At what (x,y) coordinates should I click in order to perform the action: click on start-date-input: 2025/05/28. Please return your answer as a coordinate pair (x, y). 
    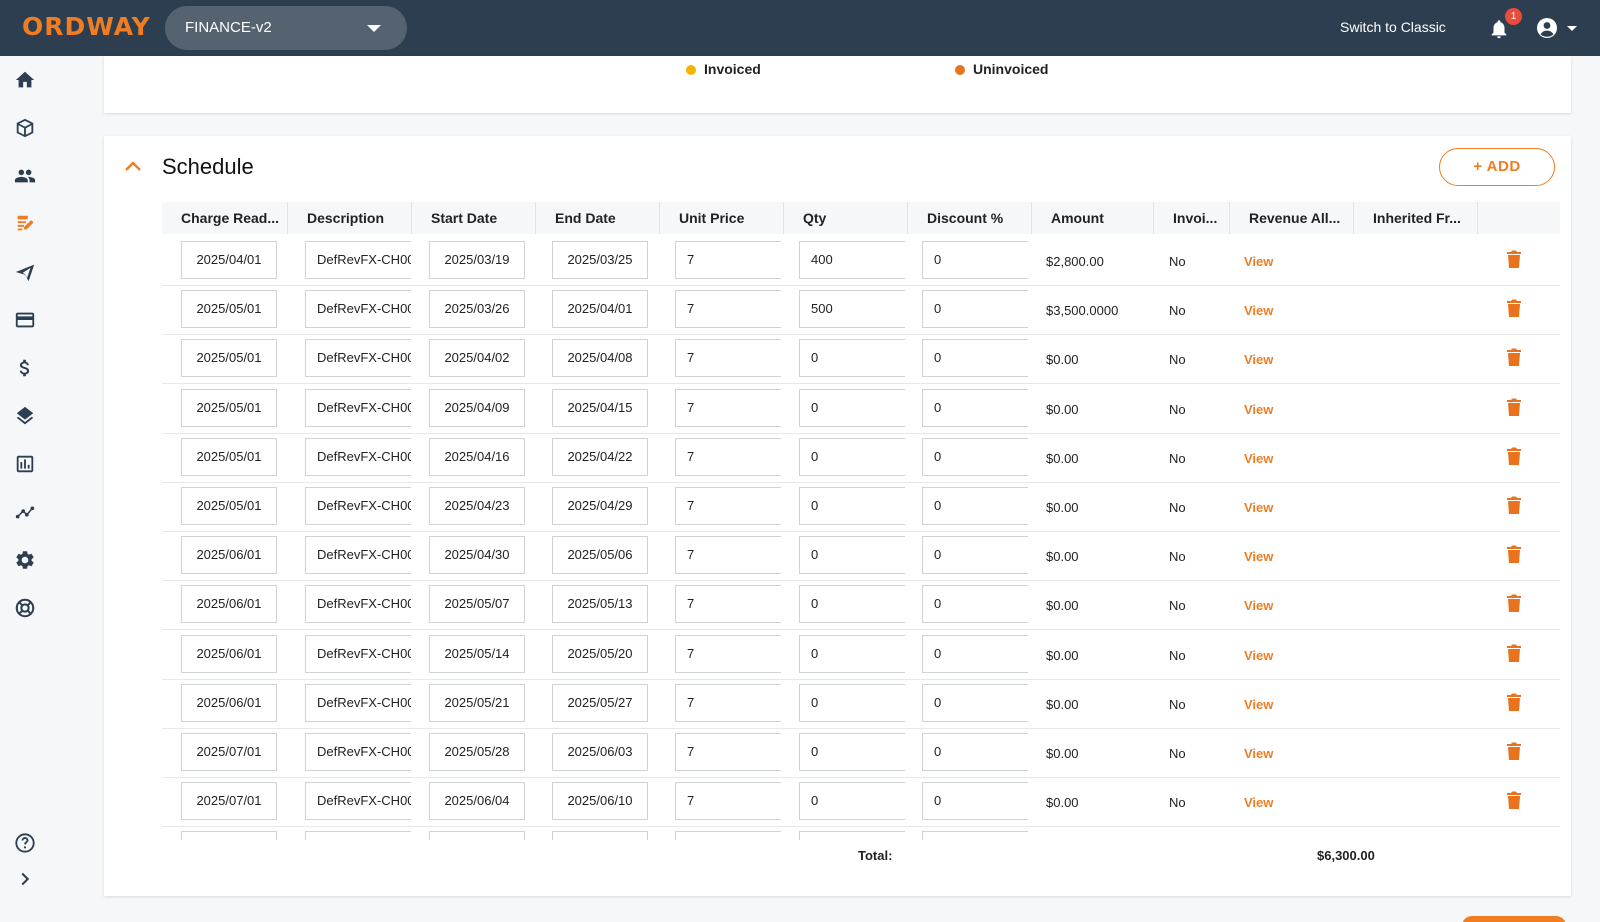
    Looking at the image, I should click on (477, 752).